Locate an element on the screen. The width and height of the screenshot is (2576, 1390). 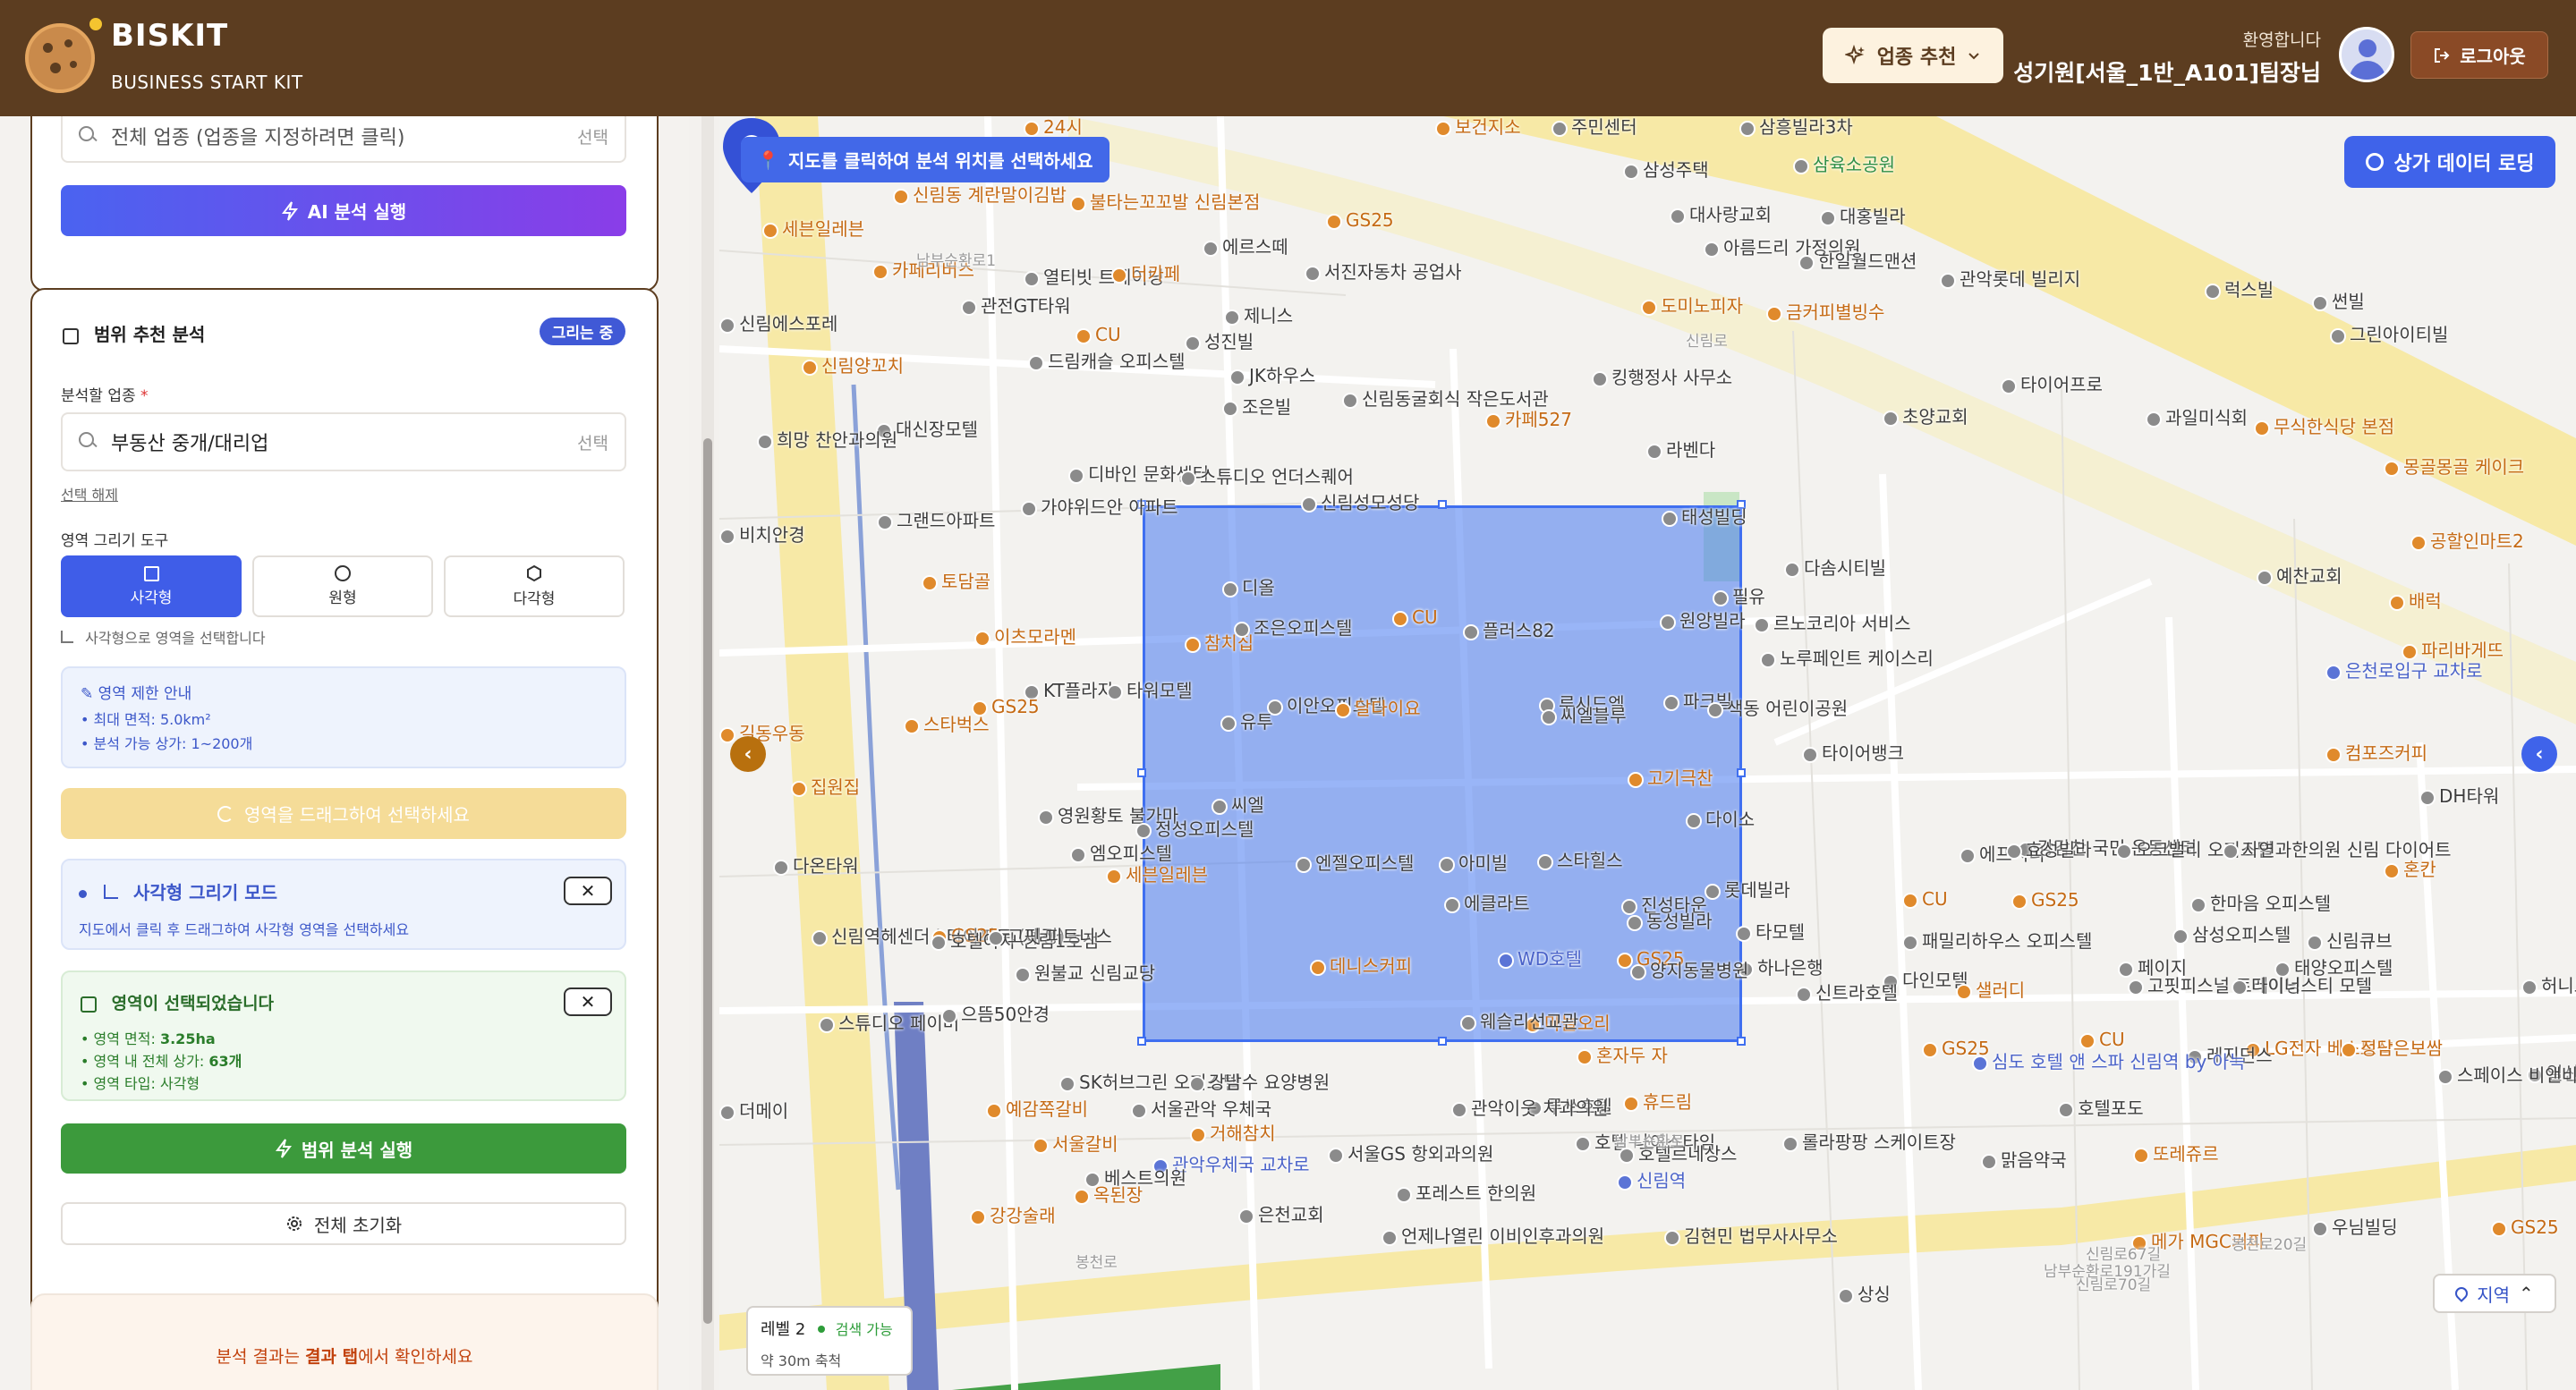
map-place-label: 거해참치 is located at coordinates (1233, 1133).